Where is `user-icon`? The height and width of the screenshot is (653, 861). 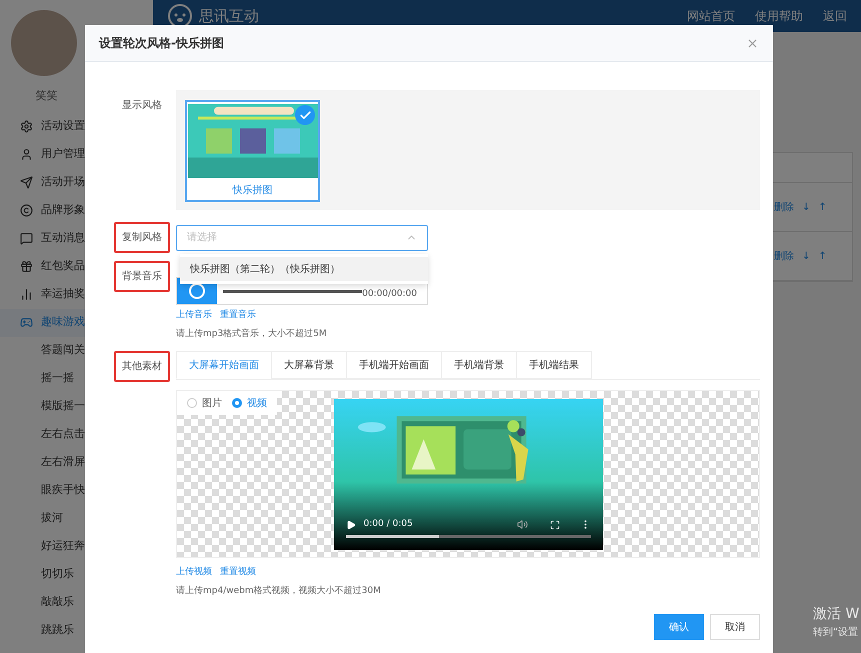
user-icon is located at coordinates (26, 154).